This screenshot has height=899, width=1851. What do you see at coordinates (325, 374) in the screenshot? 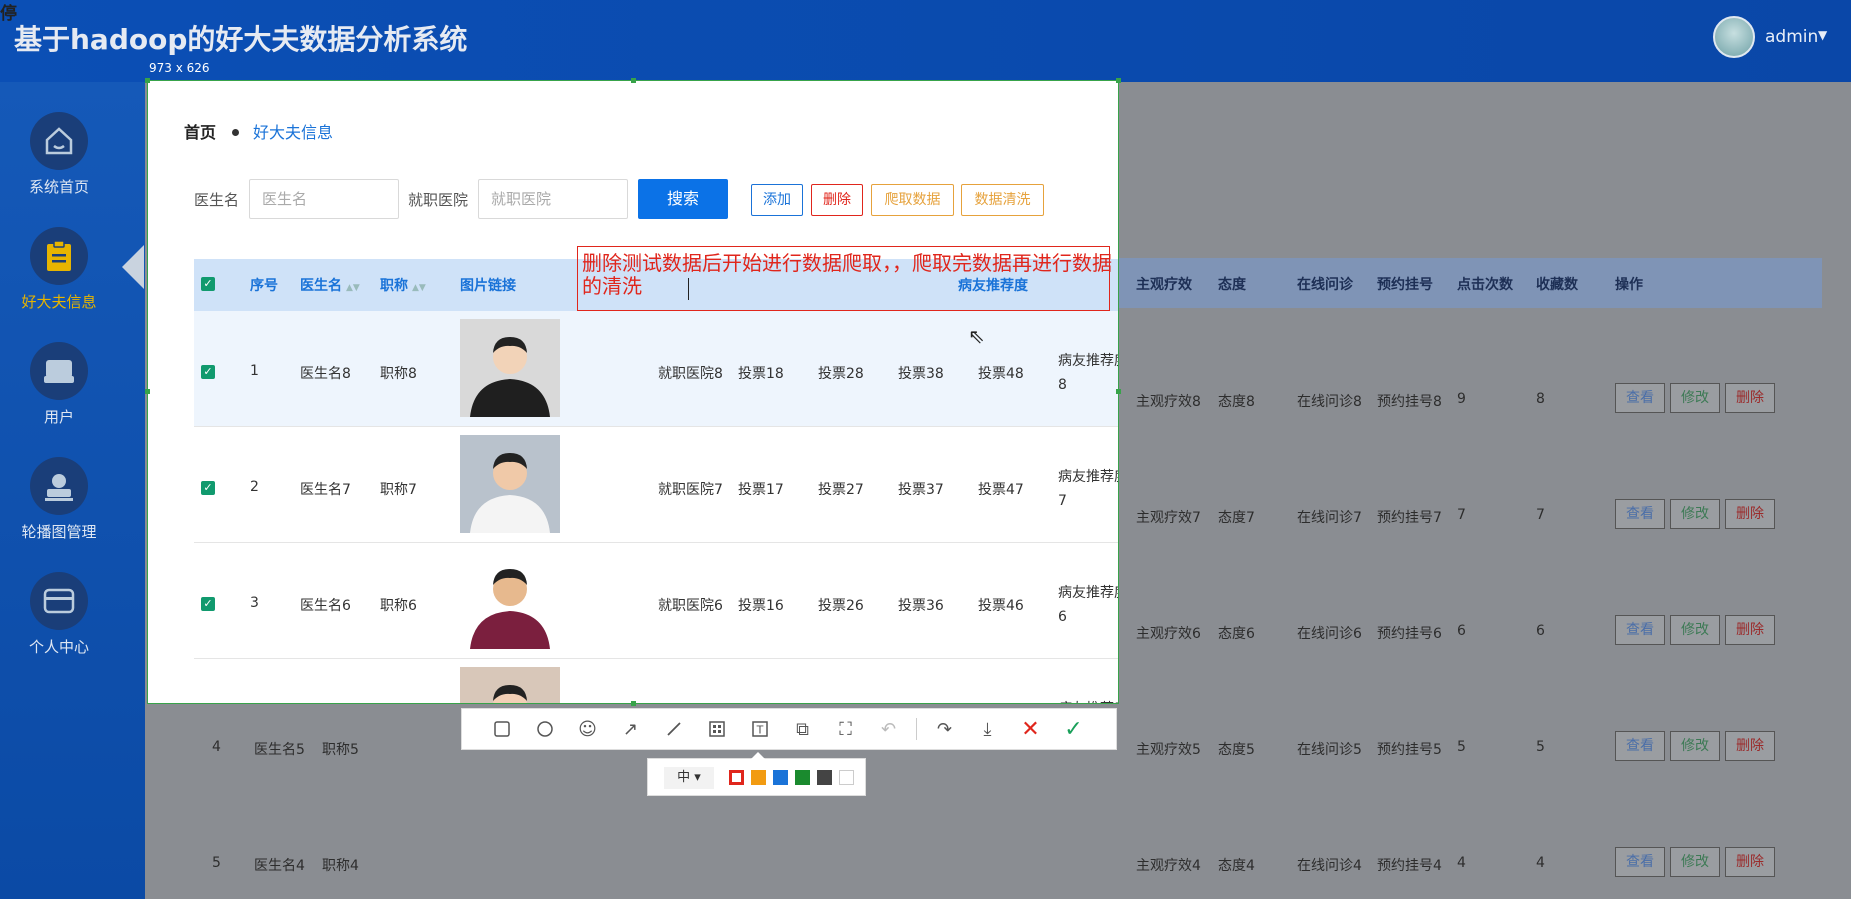
I see `cell-name: 医生名8` at bounding box center [325, 374].